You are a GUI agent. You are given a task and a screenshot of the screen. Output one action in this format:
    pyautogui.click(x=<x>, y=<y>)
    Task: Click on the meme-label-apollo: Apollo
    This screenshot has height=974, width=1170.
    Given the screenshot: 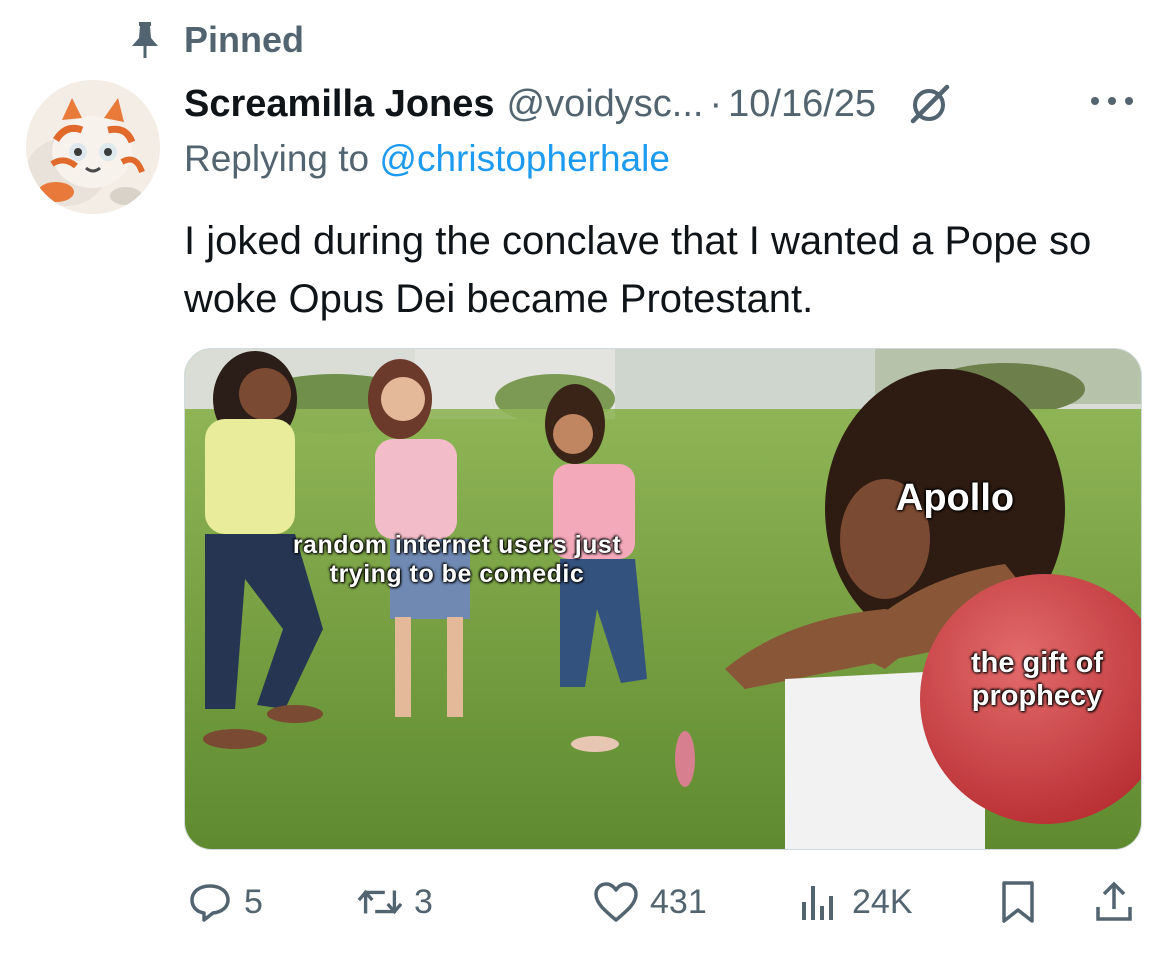 What is the action you would take?
    pyautogui.click(x=955, y=498)
    